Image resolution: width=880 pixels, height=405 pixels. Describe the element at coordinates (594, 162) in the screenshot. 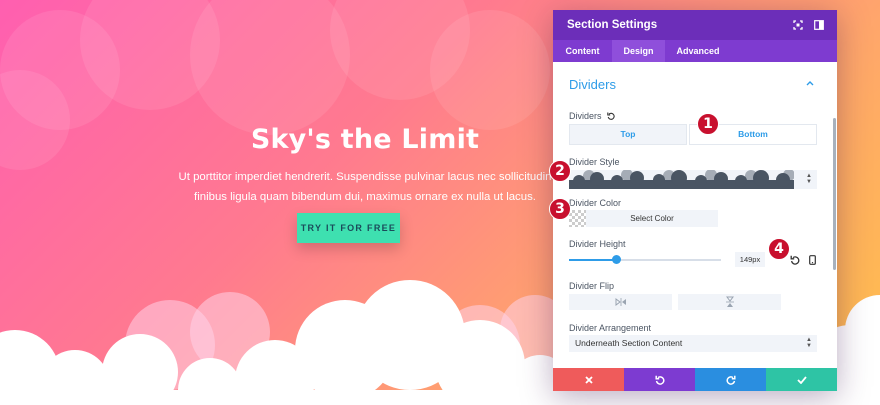

I see `divider-style-label: Divider Style` at that location.